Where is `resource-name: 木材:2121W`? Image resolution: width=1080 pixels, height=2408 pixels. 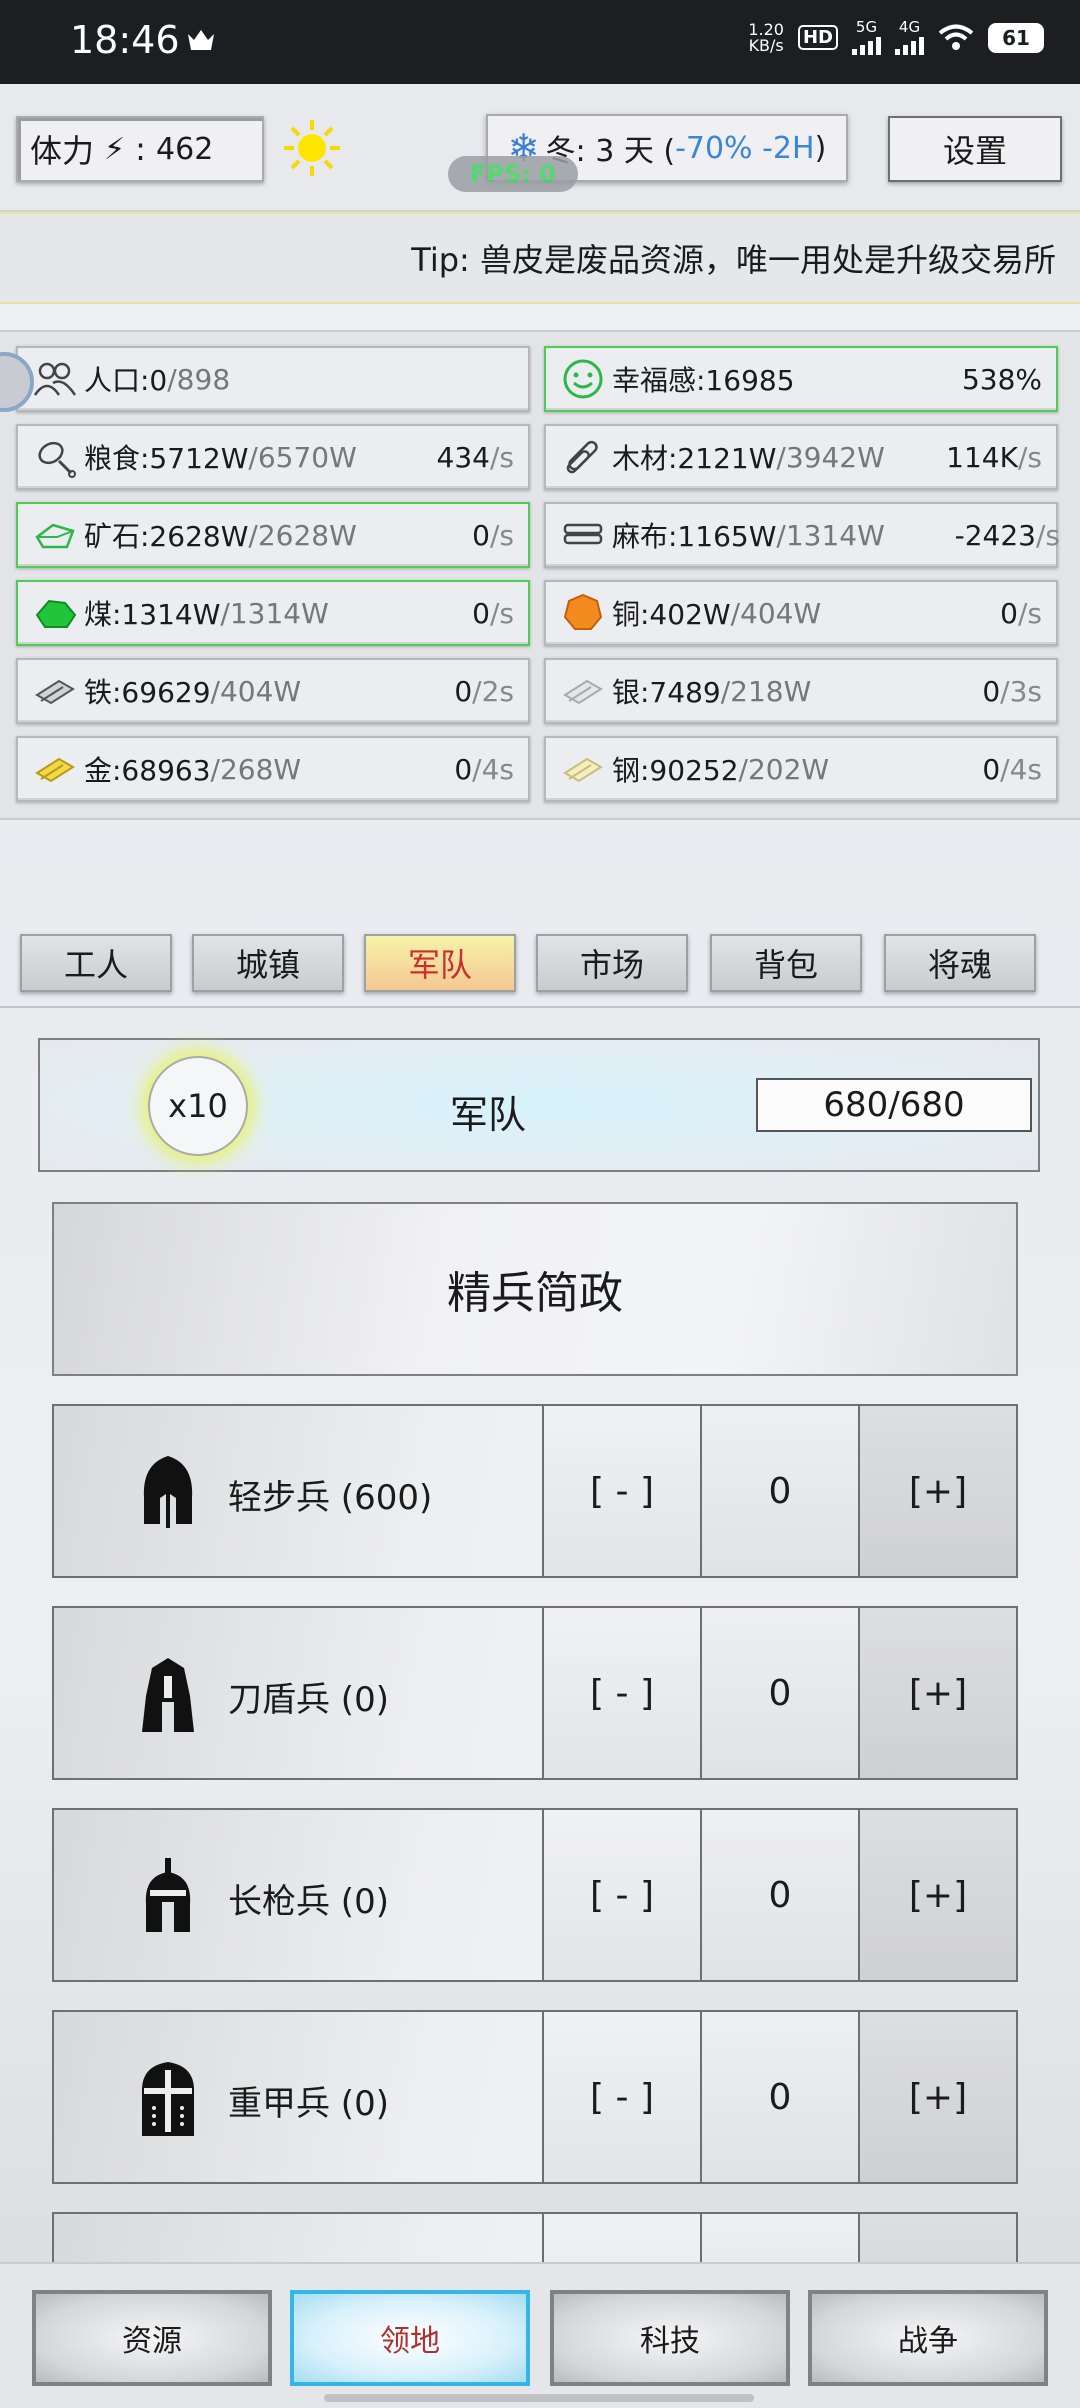 resource-name: 木材:2121W is located at coordinates (694, 458).